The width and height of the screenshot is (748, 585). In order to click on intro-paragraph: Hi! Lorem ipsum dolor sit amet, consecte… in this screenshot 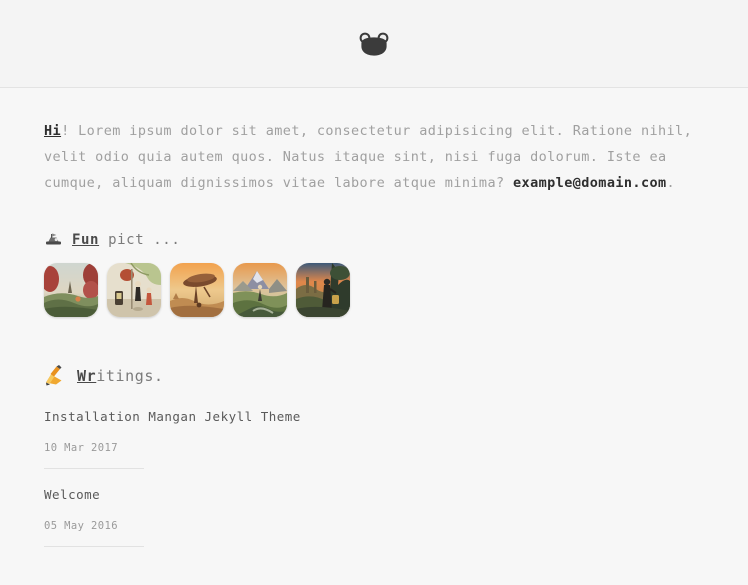, I will do `click(374, 157)`.